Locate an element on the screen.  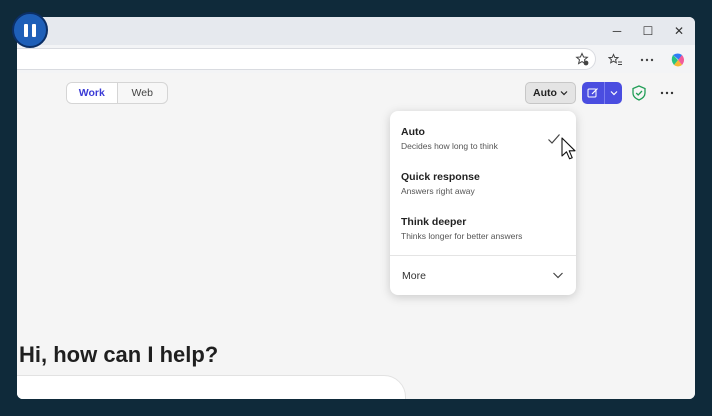
greeting-heading: Hi, how can I help? is located at coordinates (119, 354).